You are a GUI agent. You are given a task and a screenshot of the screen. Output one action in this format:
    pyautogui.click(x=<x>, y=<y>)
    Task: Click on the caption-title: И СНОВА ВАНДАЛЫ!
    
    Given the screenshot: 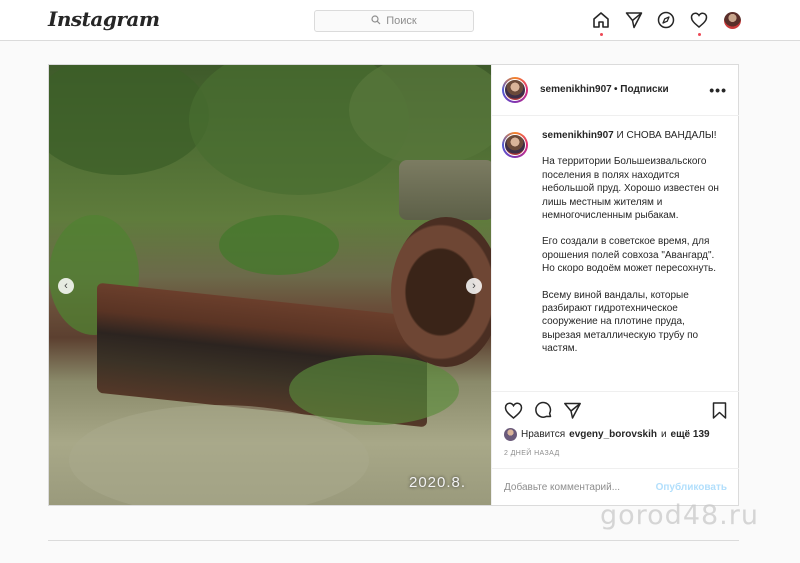 What is the action you would take?
    pyautogui.click(x=666, y=135)
    